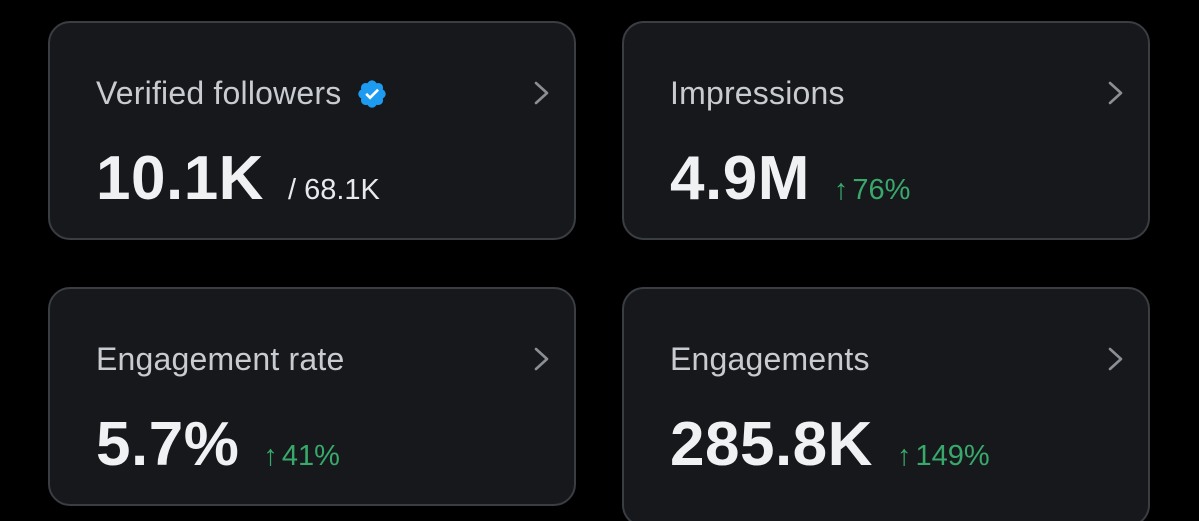 The height and width of the screenshot is (521, 1199). I want to click on metric-change-value: 149%, so click(952, 456).